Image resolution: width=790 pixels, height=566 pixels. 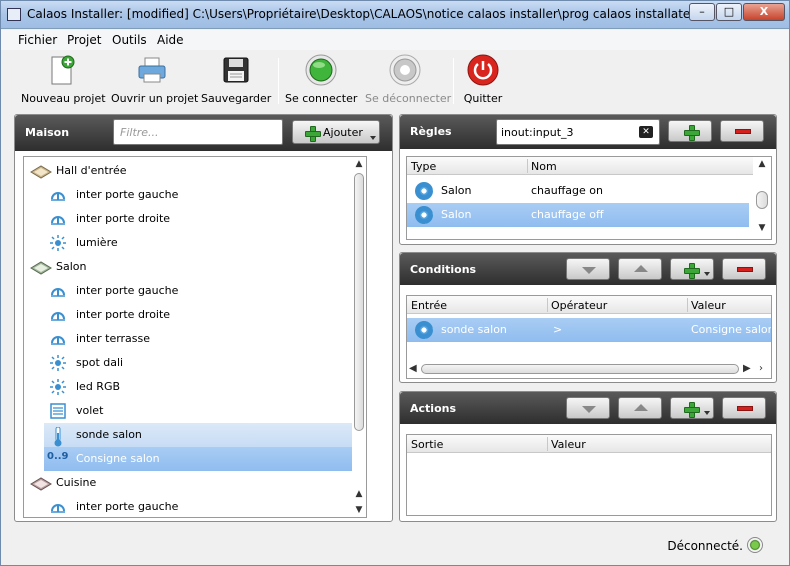 I want to click on toolbar-separator, so click(x=278, y=81).